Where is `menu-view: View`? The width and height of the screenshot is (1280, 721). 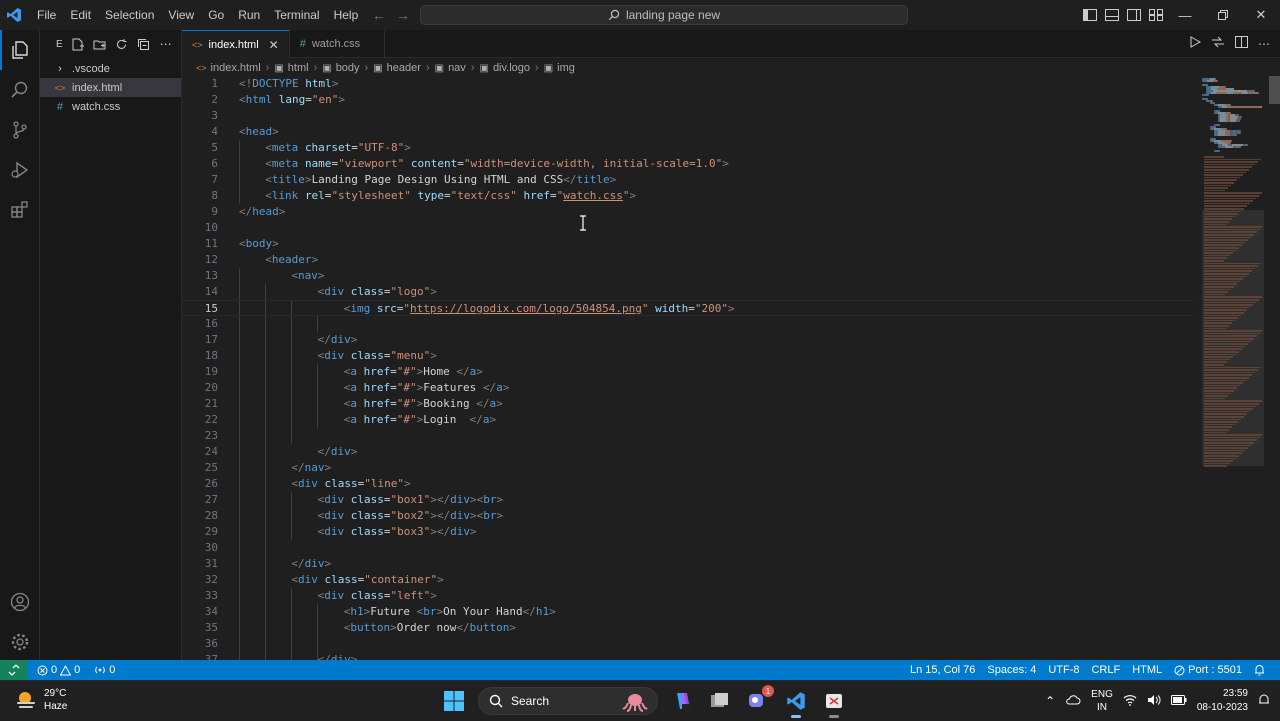
menu-view: View is located at coordinates (181, 15).